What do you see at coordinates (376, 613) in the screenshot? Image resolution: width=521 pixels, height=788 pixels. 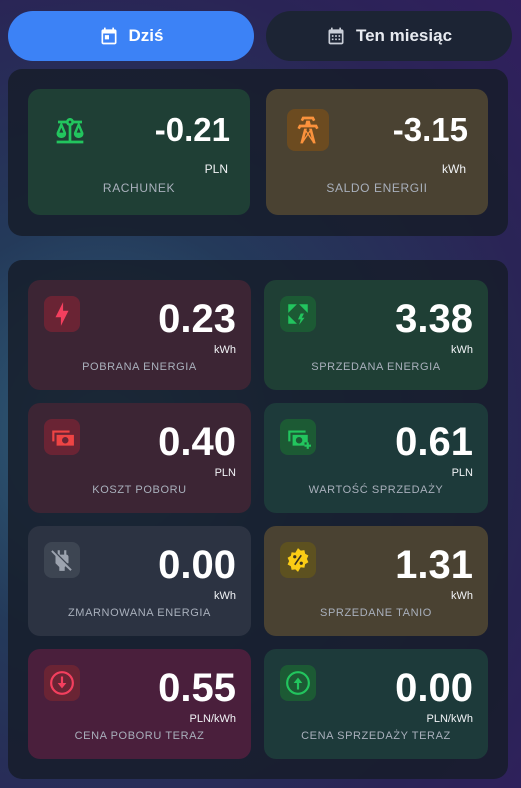 I see `sold-cheap-label: SPRZEDANE TANIO` at bounding box center [376, 613].